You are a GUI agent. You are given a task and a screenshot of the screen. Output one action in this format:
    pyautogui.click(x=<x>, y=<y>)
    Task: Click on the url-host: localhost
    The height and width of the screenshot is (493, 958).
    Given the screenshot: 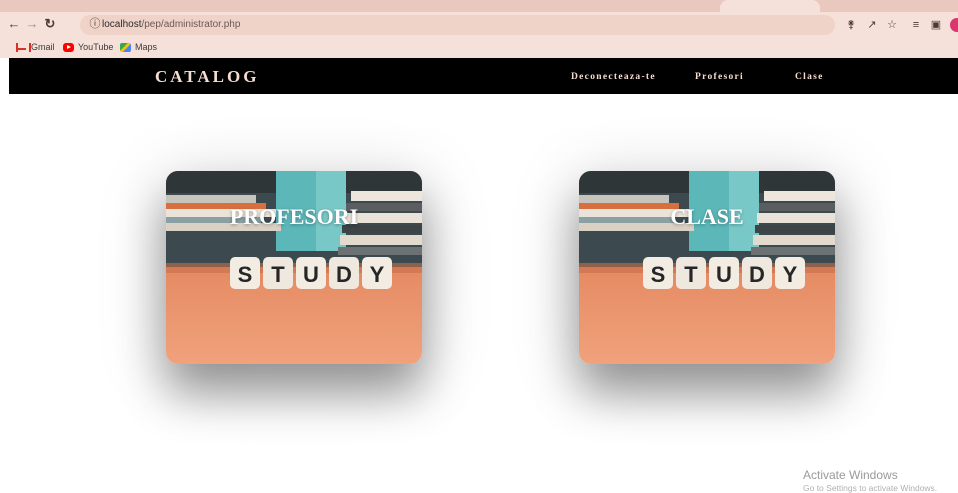 What is the action you would take?
    pyautogui.click(x=122, y=24)
    